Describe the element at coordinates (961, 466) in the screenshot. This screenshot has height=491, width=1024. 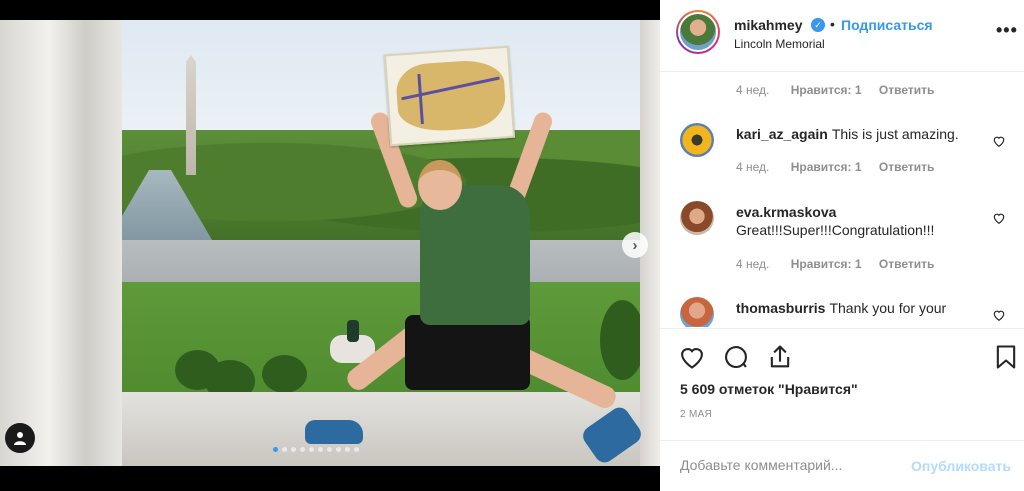
I see `publish-button: Опубликовать` at that location.